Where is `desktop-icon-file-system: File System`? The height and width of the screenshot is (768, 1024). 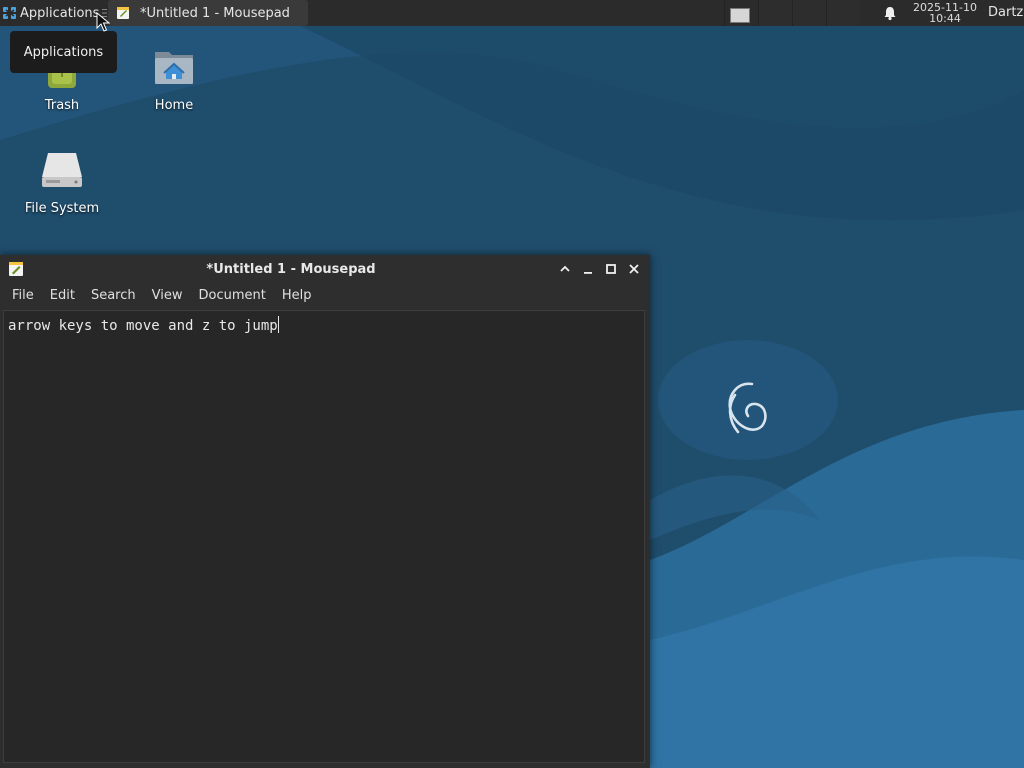 desktop-icon-file-system: File System is located at coordinates (62, 181).